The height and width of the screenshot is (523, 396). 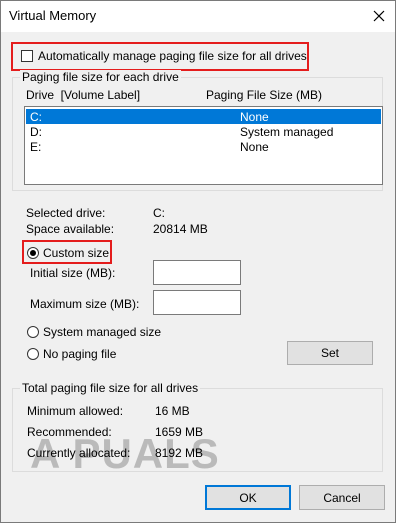 I want to click on close-icon, so click(x=379, y=16).